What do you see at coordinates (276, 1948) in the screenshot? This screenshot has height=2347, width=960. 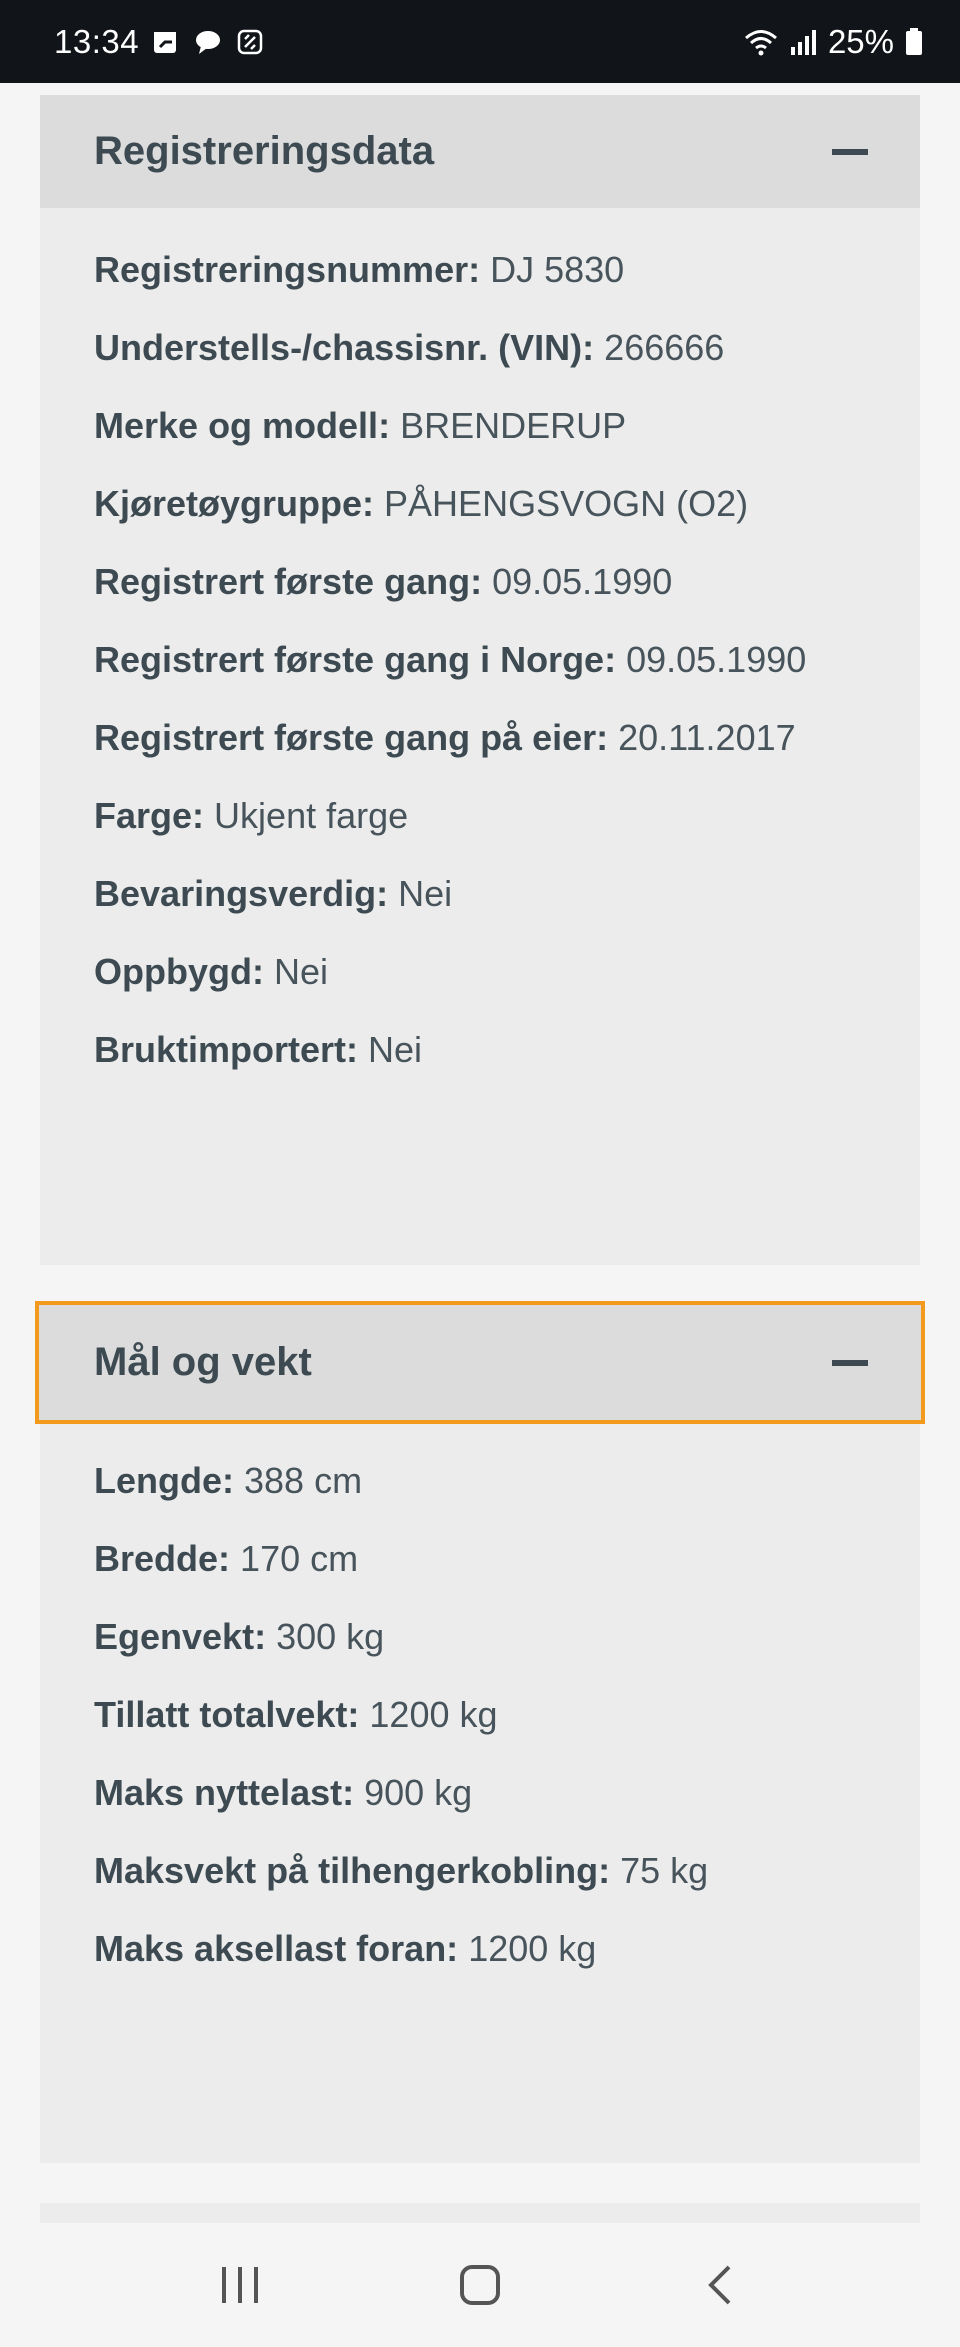 I see `field-label: Maks aksellast foran:` at bounding box center [276, 1948].